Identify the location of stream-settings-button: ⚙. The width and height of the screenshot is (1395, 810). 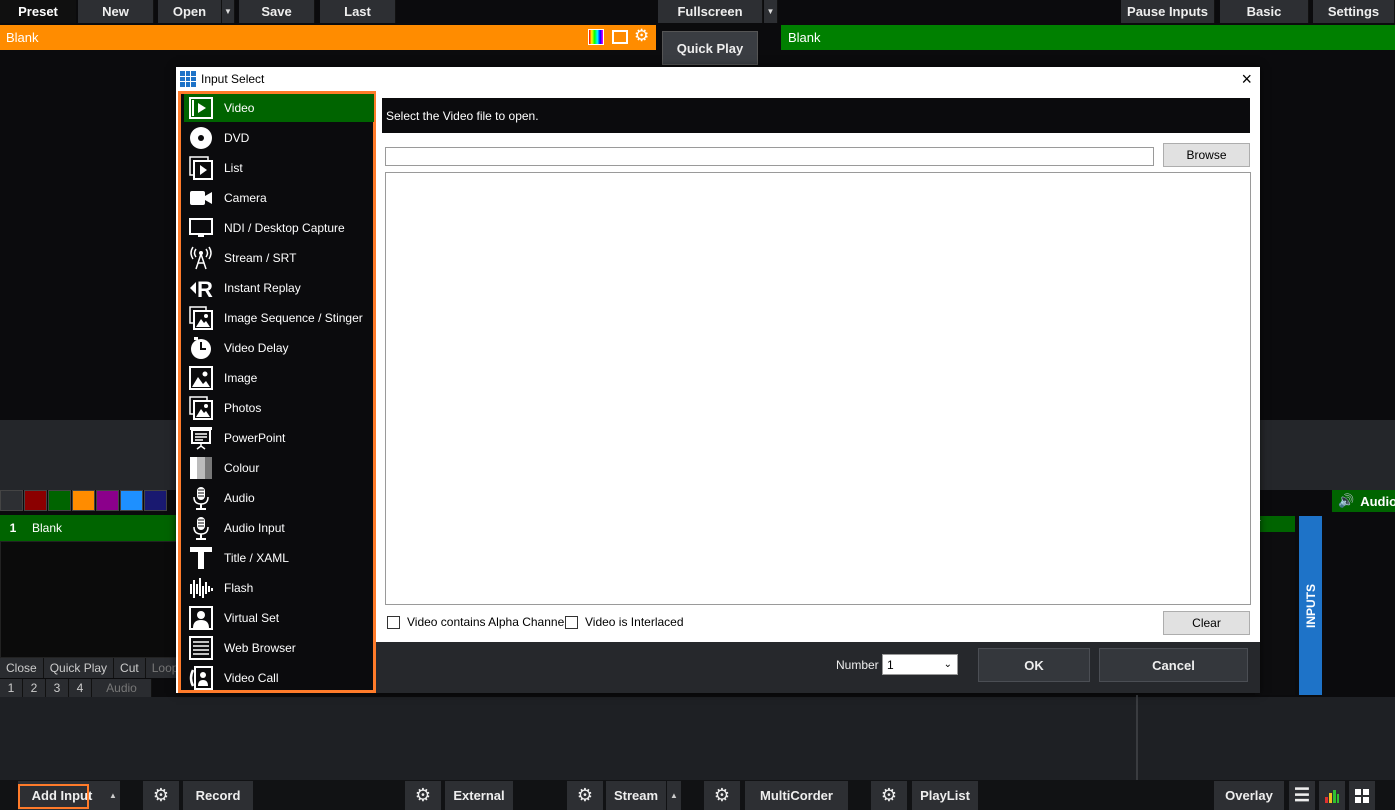
(585, 795).